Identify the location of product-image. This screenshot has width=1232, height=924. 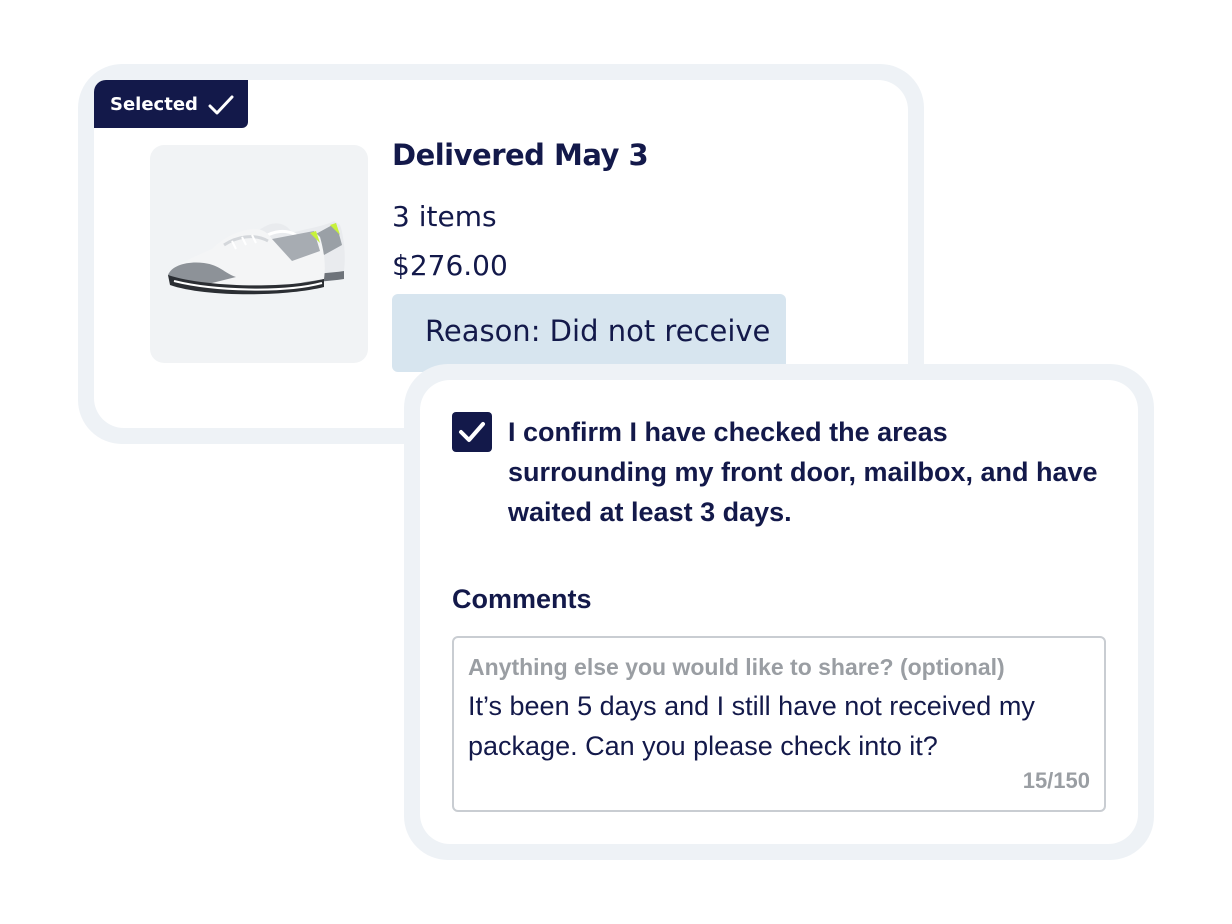
(259, 254).